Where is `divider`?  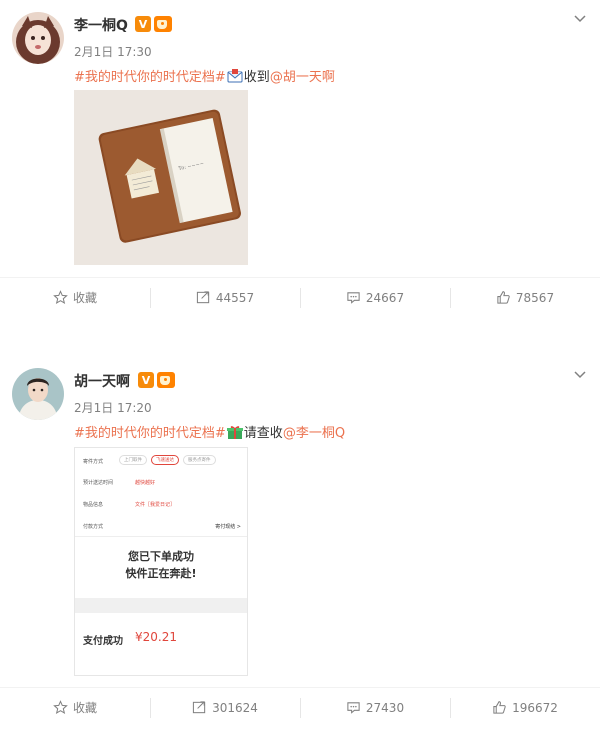
divider is located at coordinates (161, 536).